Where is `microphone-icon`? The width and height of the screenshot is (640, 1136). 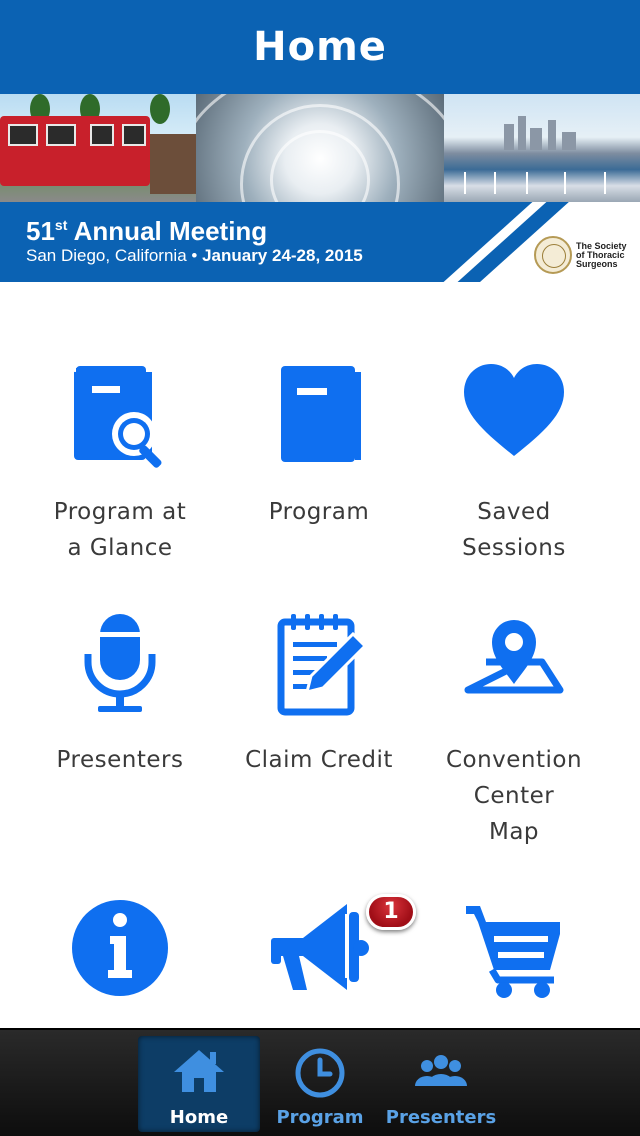
microphone-icon is located at coordinates (120, 663).